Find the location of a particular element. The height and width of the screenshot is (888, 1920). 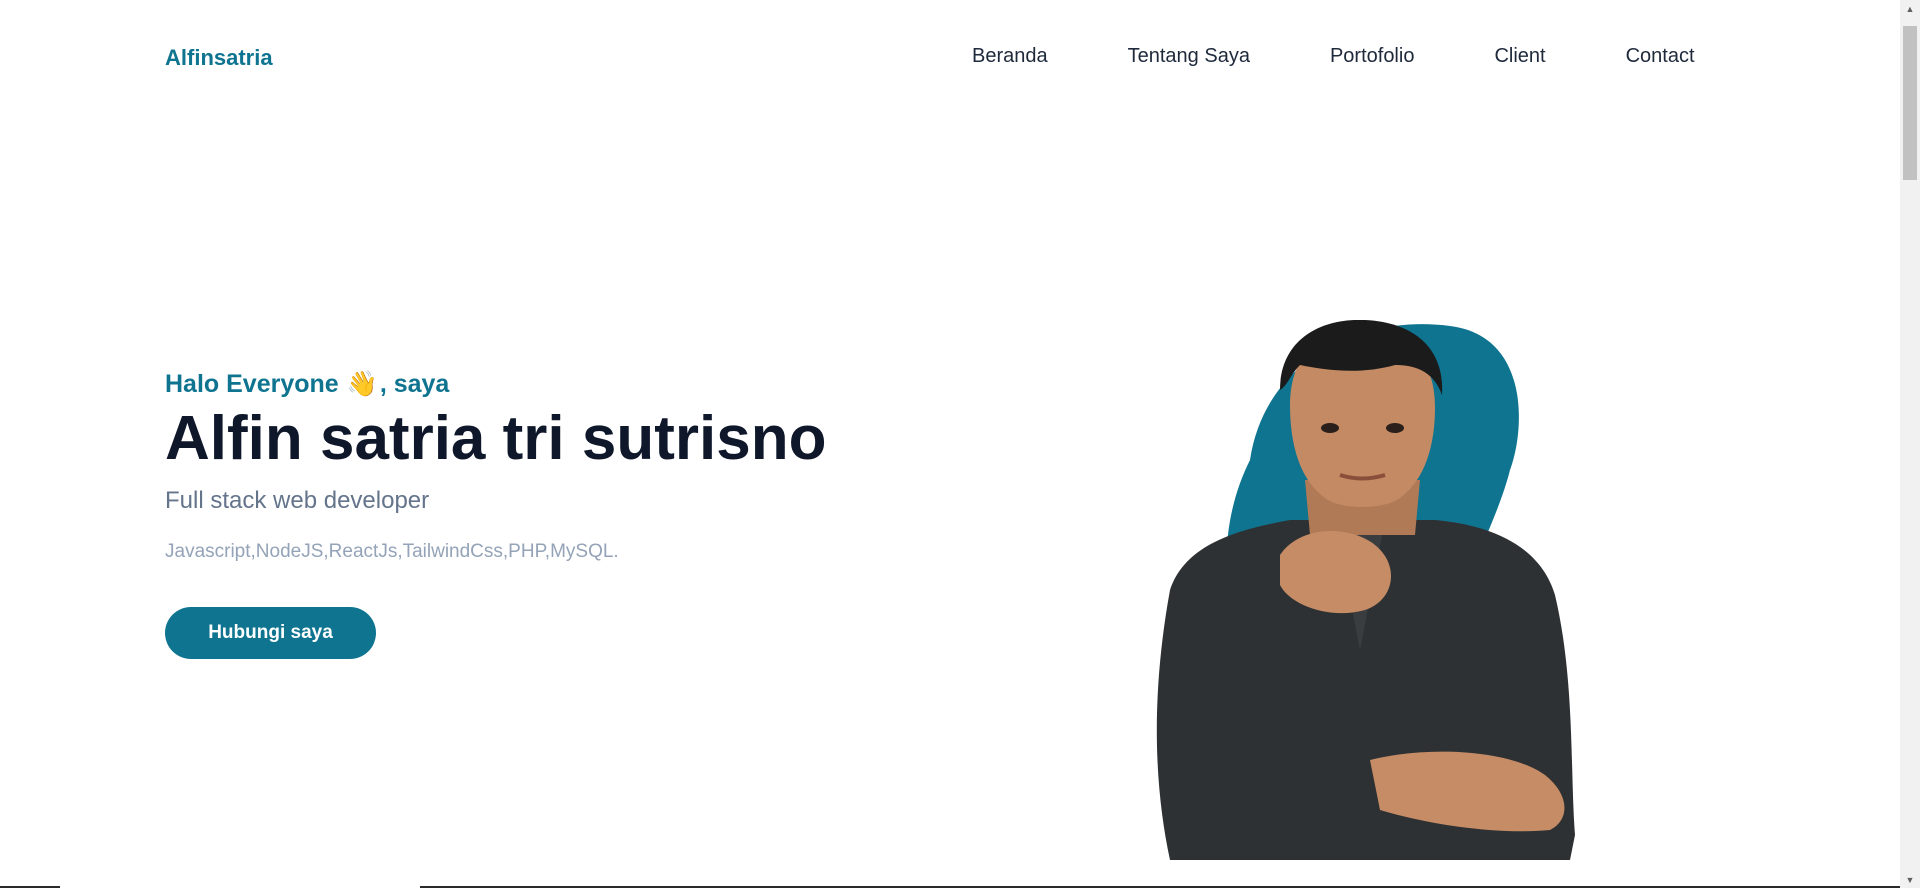

nav-item-portofolio: Portofolio is located at coordinates (1372, 56).